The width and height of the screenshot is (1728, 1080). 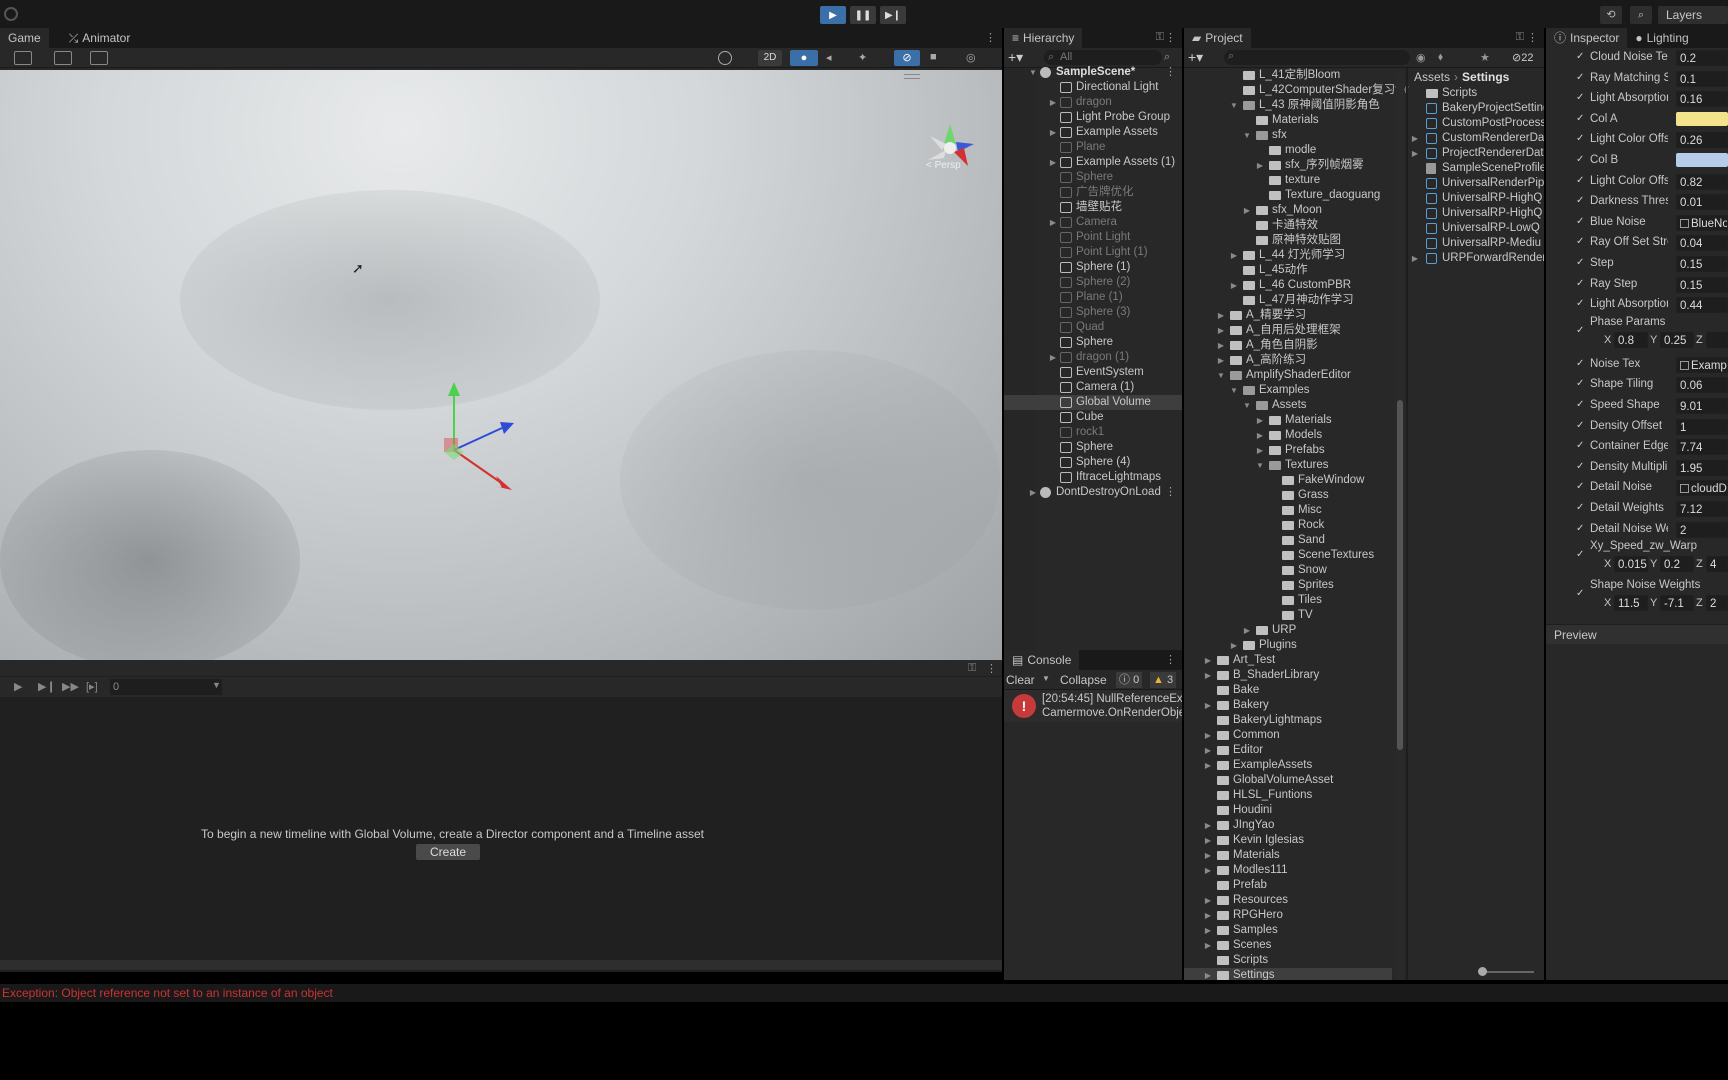 What do you see at coordinates (1288, 735) in the screenshot?
I see `project-folder-item: ▶ Common` at bounding box center [1288, 735].